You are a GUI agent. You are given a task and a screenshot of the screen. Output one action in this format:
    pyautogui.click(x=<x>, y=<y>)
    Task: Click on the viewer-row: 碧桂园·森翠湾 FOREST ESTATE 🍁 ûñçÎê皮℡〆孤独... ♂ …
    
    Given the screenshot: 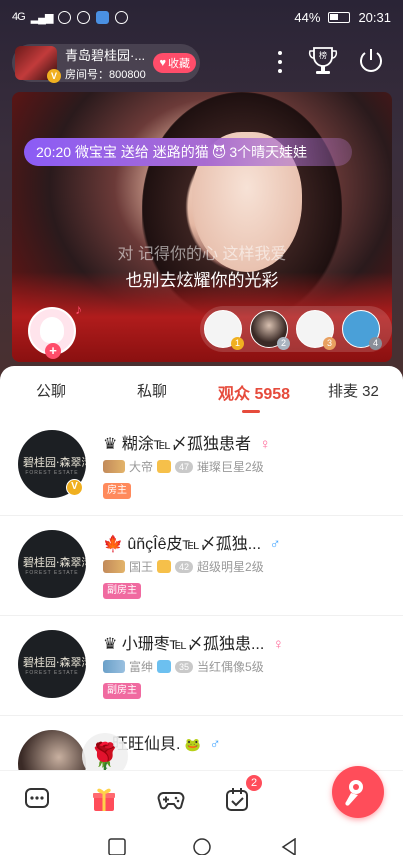 What is the action you would take?
    pyautogui.click(x=201, y=566)
    